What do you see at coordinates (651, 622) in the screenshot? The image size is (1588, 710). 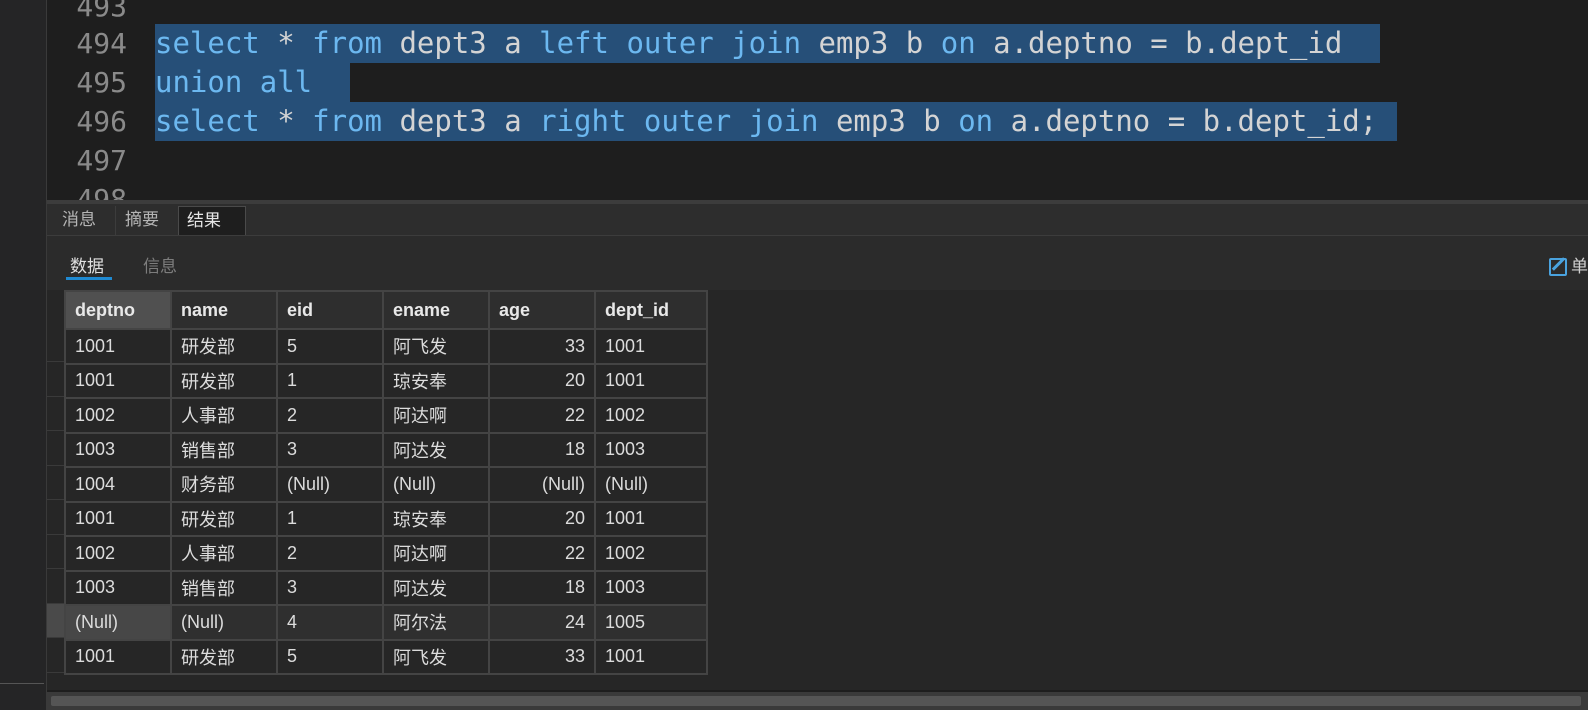 I see `table-cell: 1005` at bounding box center [651, 622].